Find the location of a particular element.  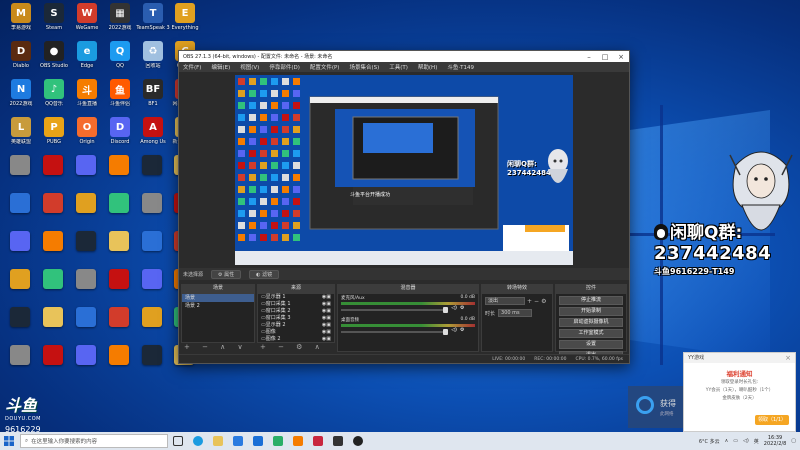

desktop-icon: ♪ QQ音乐 is located at coordinates (54, 93).